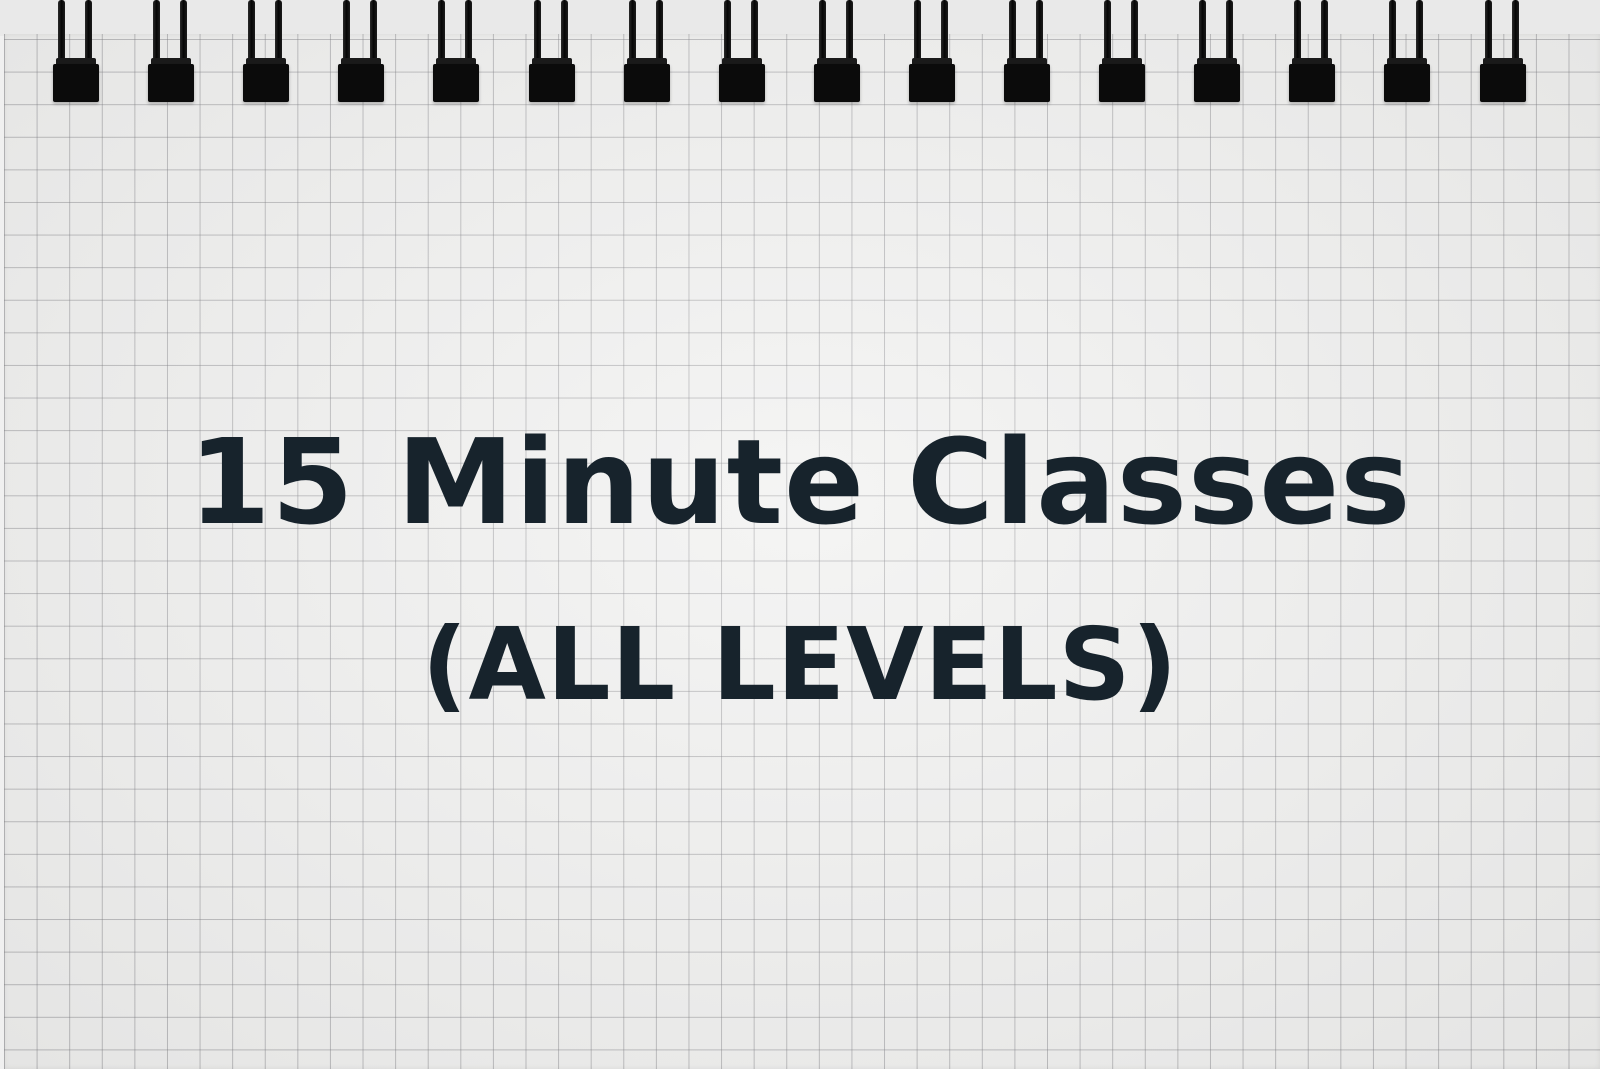  Describe the element at coordinates (800, 55) in the screenshot. I see `spiral-binding` at that location.